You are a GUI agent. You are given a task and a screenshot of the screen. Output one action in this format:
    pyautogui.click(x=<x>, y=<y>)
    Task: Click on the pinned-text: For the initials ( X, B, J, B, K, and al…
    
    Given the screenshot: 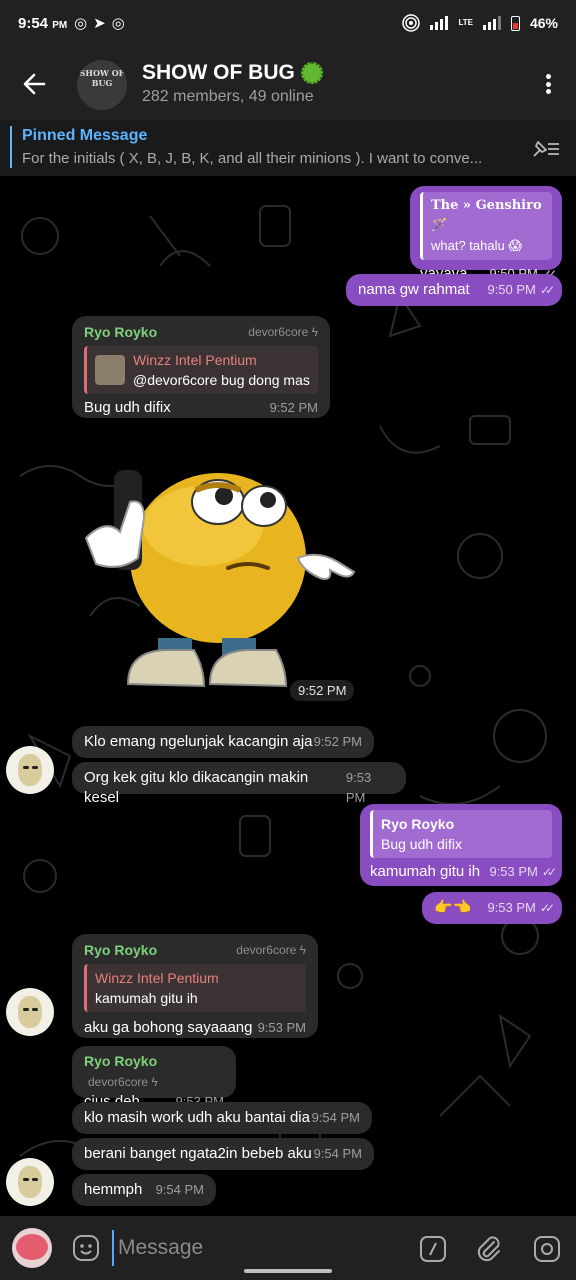 What is the action you would take?
    pyautogui.click(x=252, y=158)
    